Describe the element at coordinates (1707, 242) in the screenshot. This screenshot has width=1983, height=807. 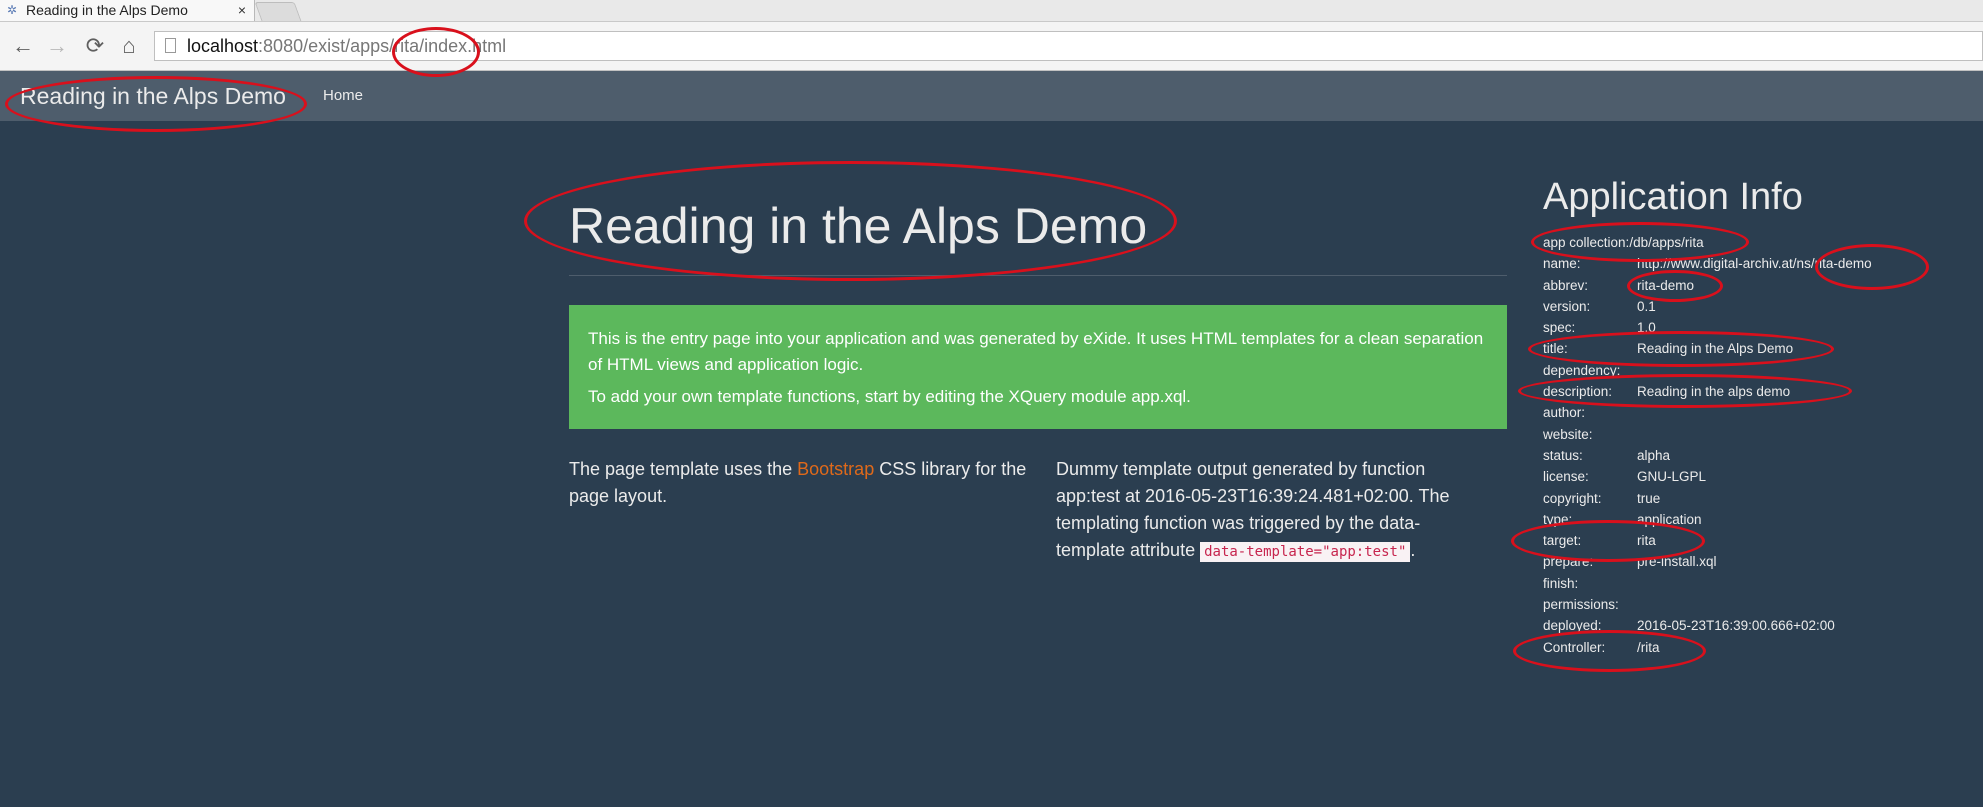
I see `info-row: app collection:/db/apps/rita` at that location.